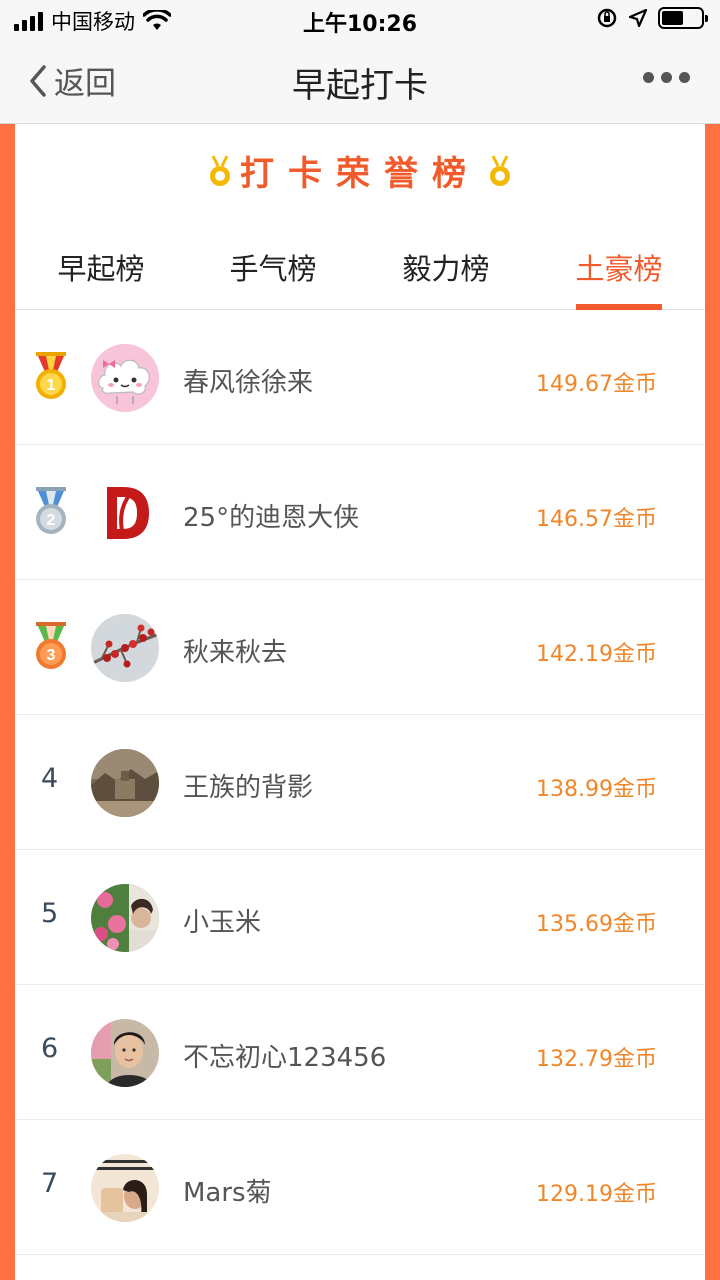 This screenshot has height=1280, width=720. I want to click on red-d-logo-icon, so click(125, 513).